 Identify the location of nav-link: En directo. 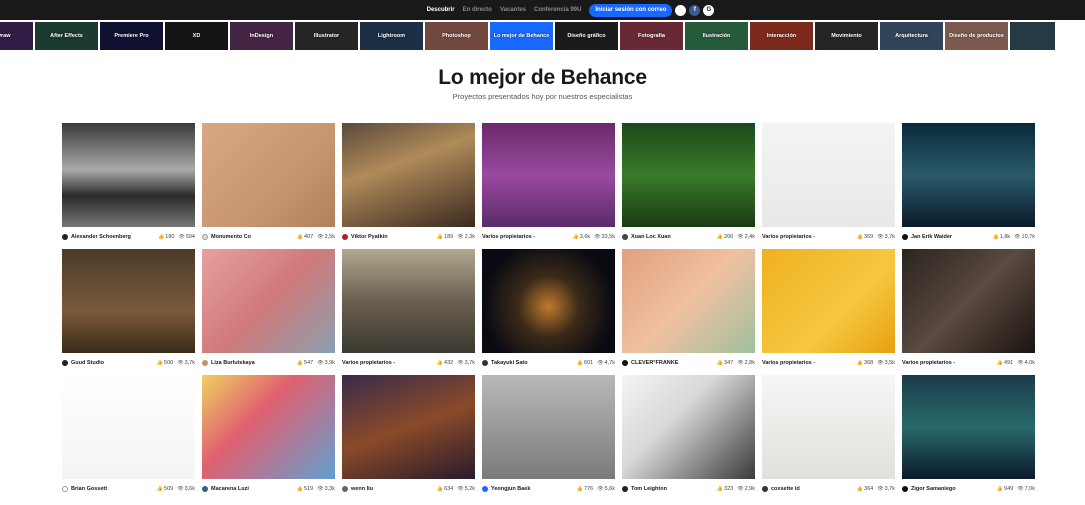
(477, 10).